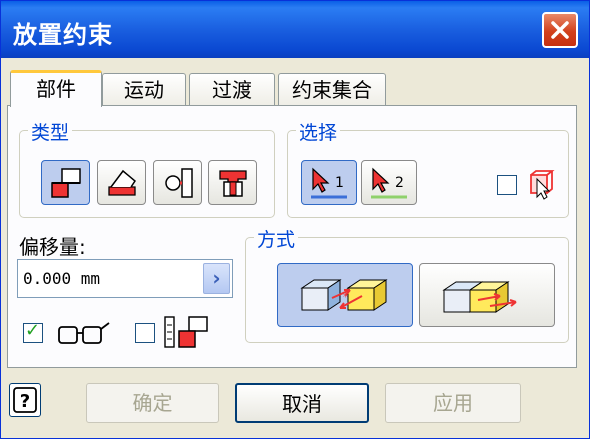  I want to click on apply-button: 应用, so click(453, 403).